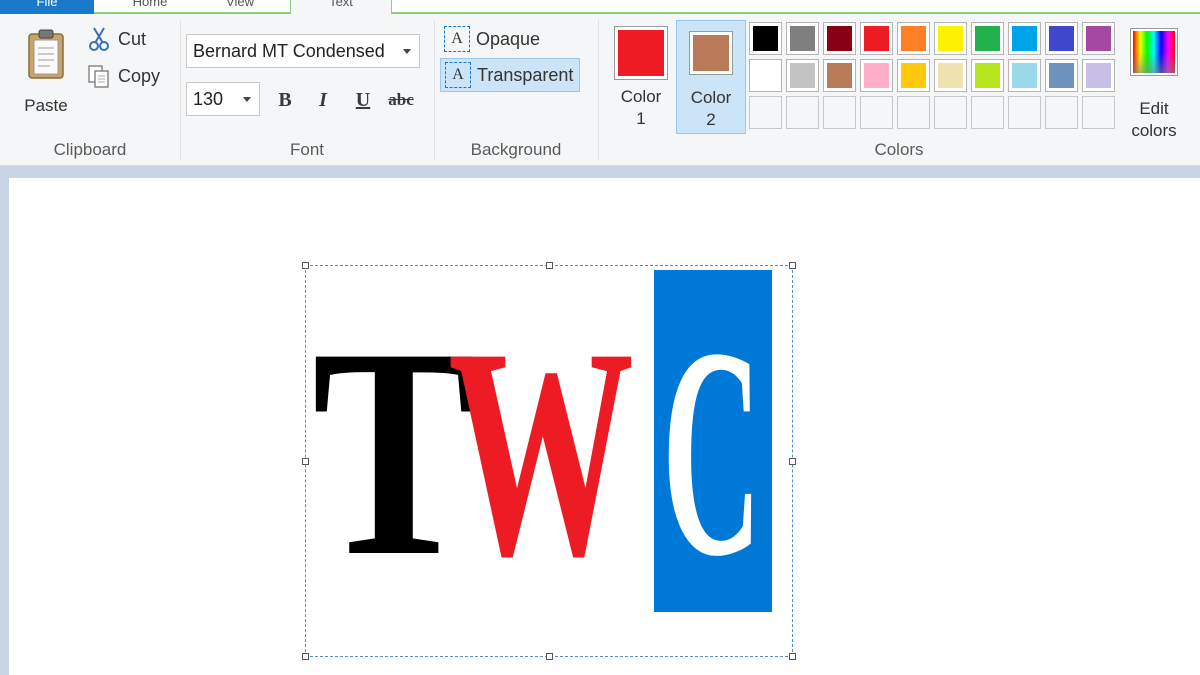 This screenshot has height=675, width=1200. What do you see at coordinates (1154, 120) in the screenshot?
I see `edit-colors-label: Edit colors` at bounding box center [1154, 120].